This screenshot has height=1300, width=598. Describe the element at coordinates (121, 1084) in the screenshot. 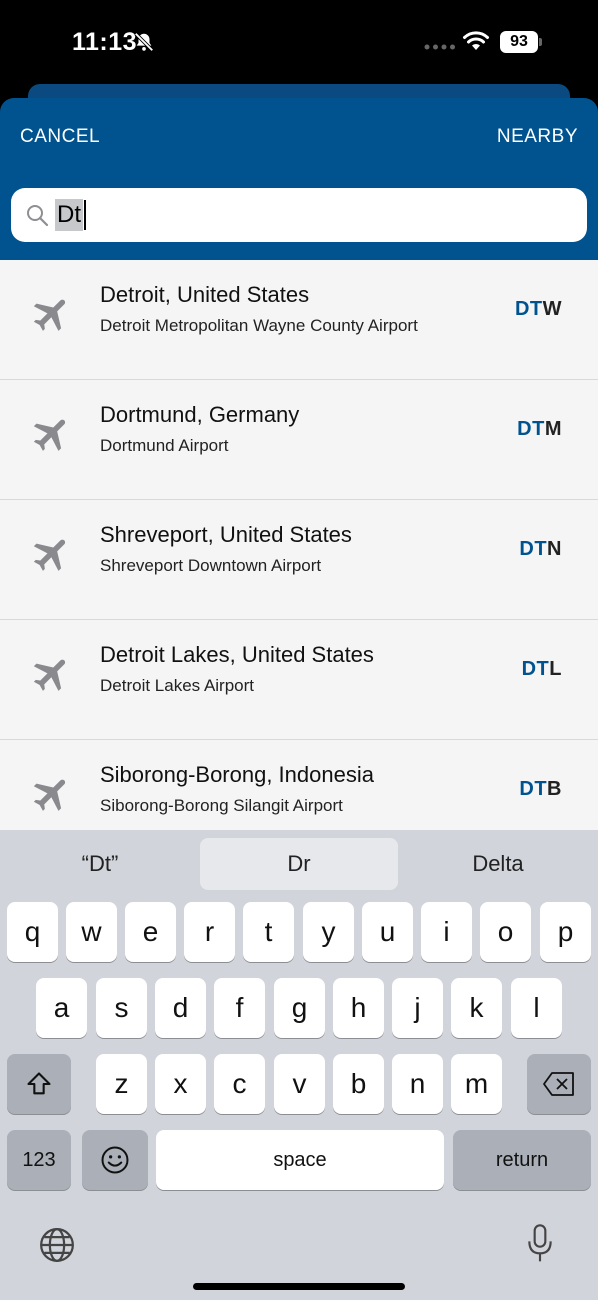

I see `key-z: z` at that location.